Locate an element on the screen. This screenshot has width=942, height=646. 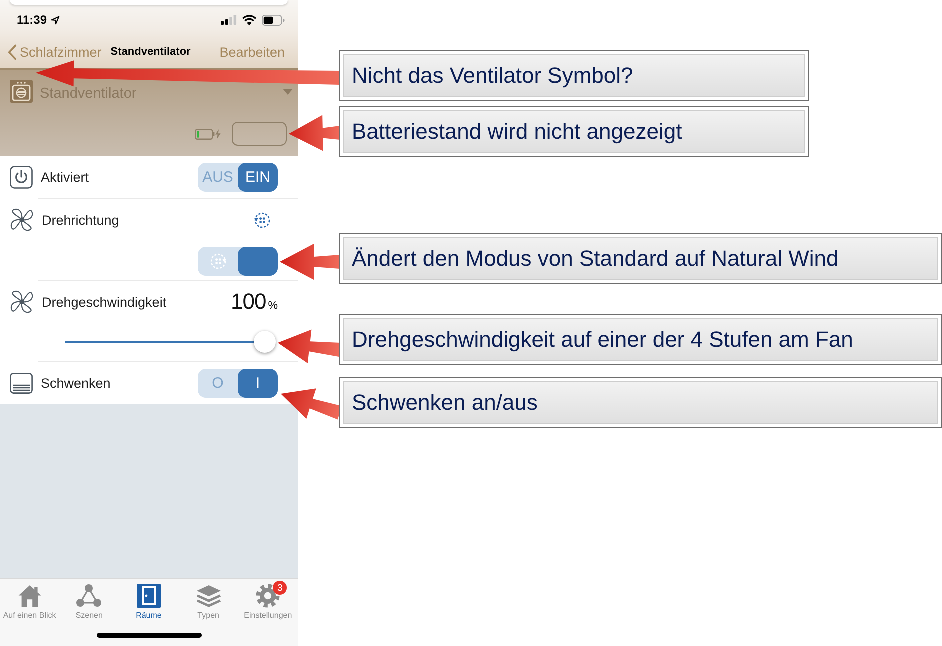
segmented-switch: AUS EIN is located at coordinates (238, 177).